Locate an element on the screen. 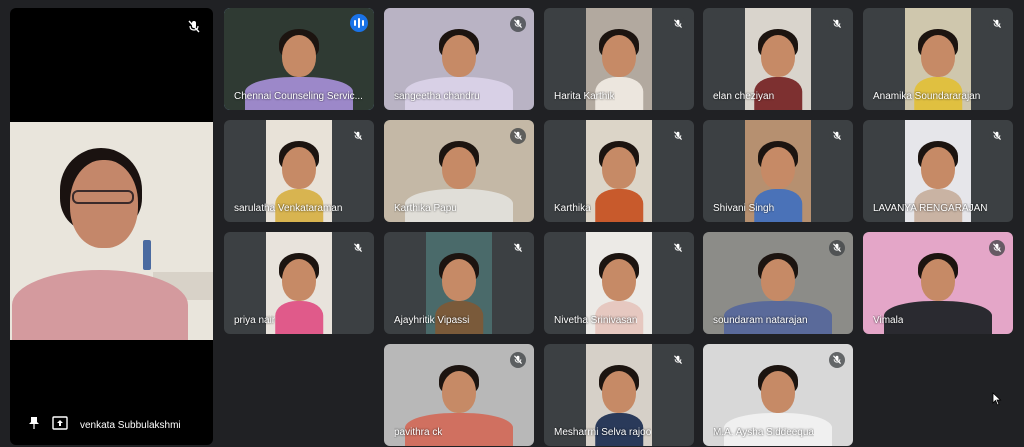  participant-name: Vimala is located at coordinates (888, 320).